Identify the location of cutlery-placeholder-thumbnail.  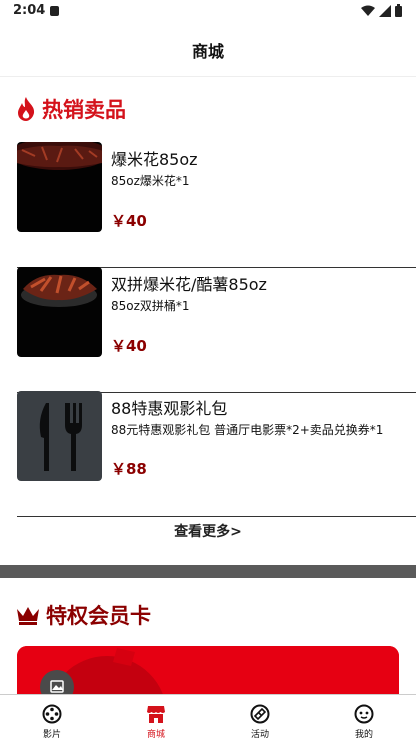
(59, 436).